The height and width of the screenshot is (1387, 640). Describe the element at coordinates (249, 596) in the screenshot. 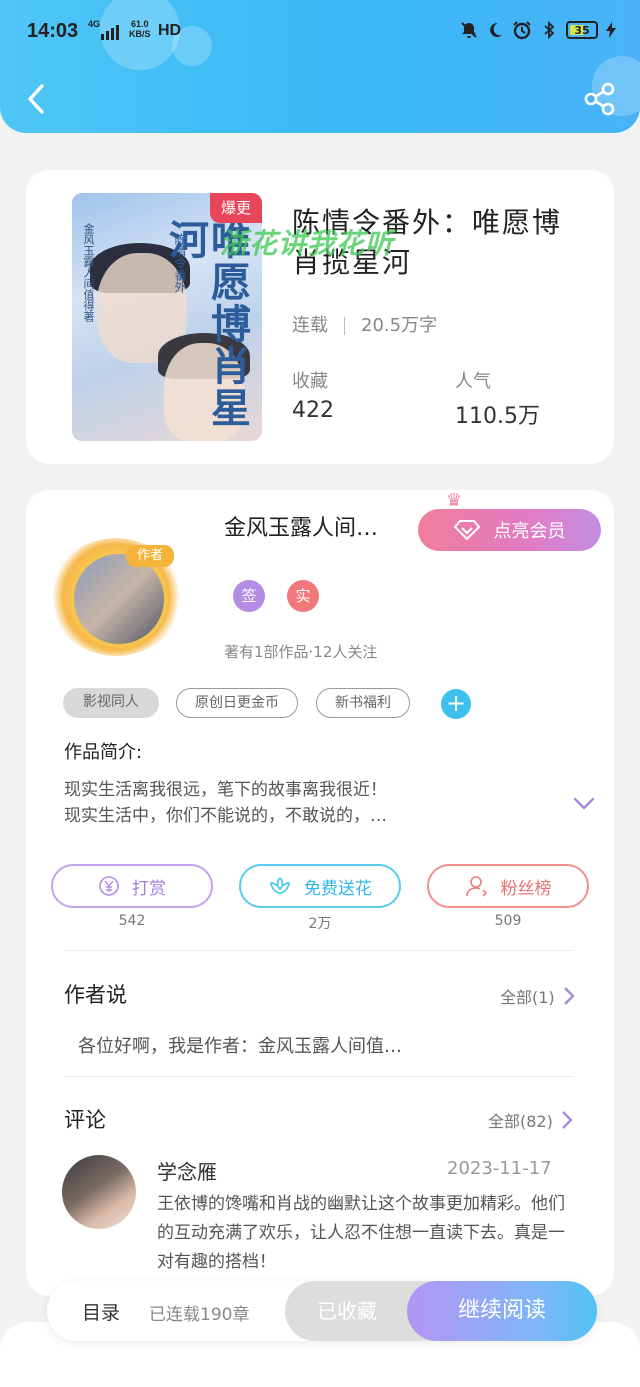

I see `signed-badge: 签` at that location.